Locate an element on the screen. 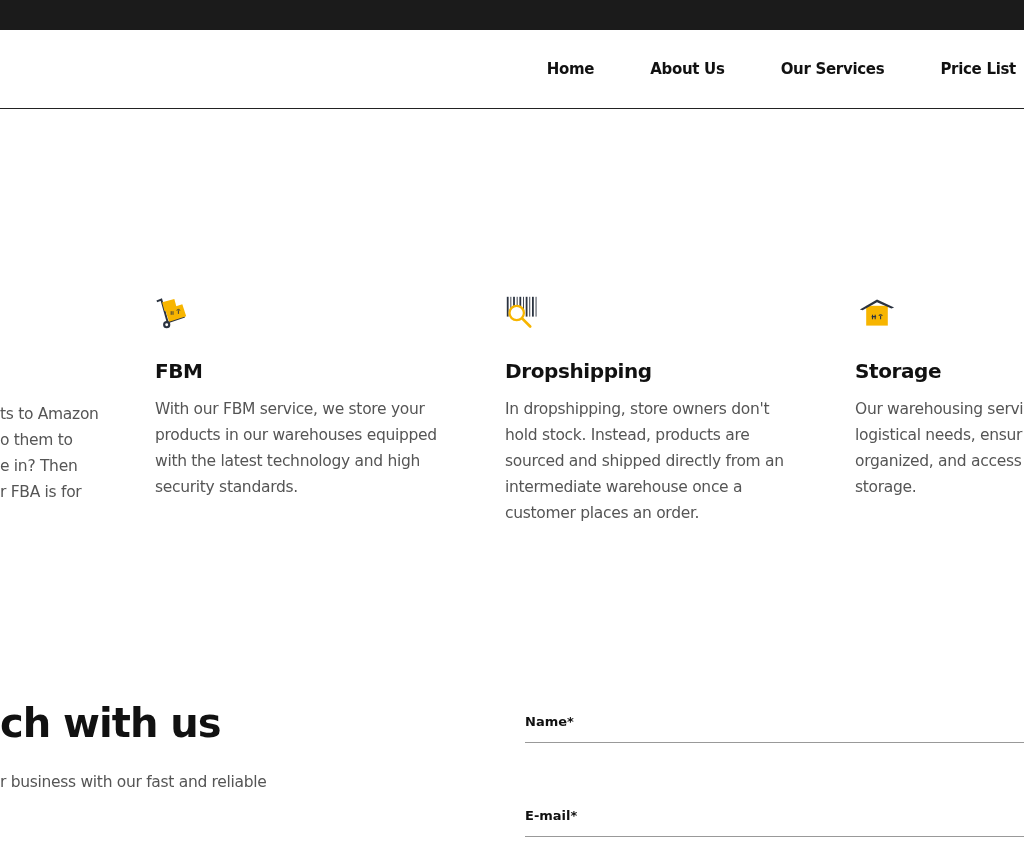  service-description: With our FBM service, we store your products in our warehouses equipped with the latest technology and high security standards. is located at coordinates (296, 448).